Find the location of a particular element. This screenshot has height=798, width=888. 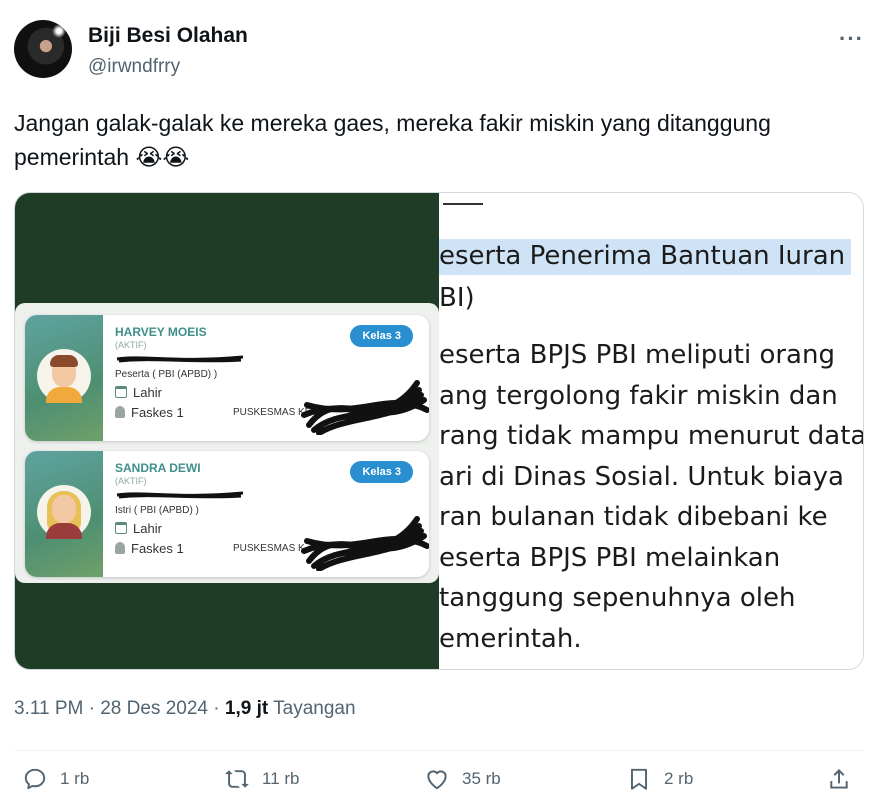

article-line: tanggung sepenuhnya oleh is located at coordinates (617, 598).